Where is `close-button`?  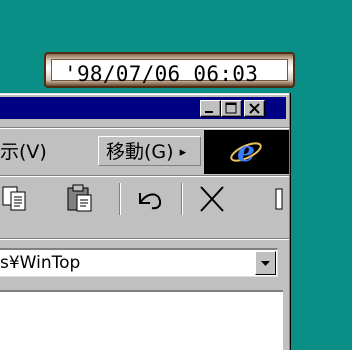
close-button is located at coordinates (254, 108).